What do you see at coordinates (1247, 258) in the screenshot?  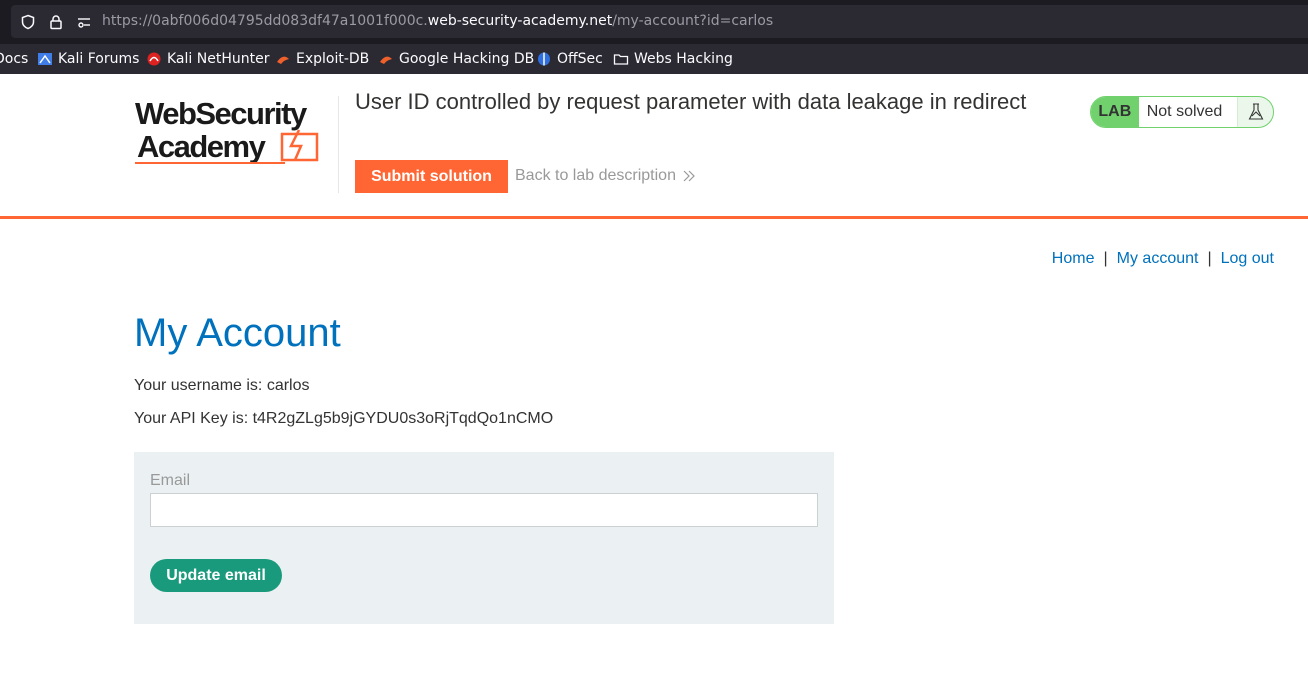 I see `nav-logout-link: Log out` at bounding box center [1247, 258].